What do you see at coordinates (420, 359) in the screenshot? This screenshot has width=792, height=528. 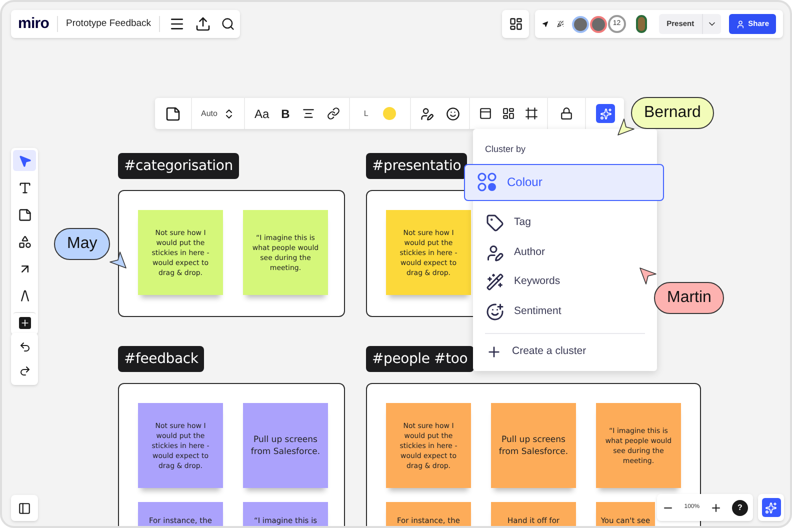 I see `frame-tag: #people #too` at bounding box center [420, 359].